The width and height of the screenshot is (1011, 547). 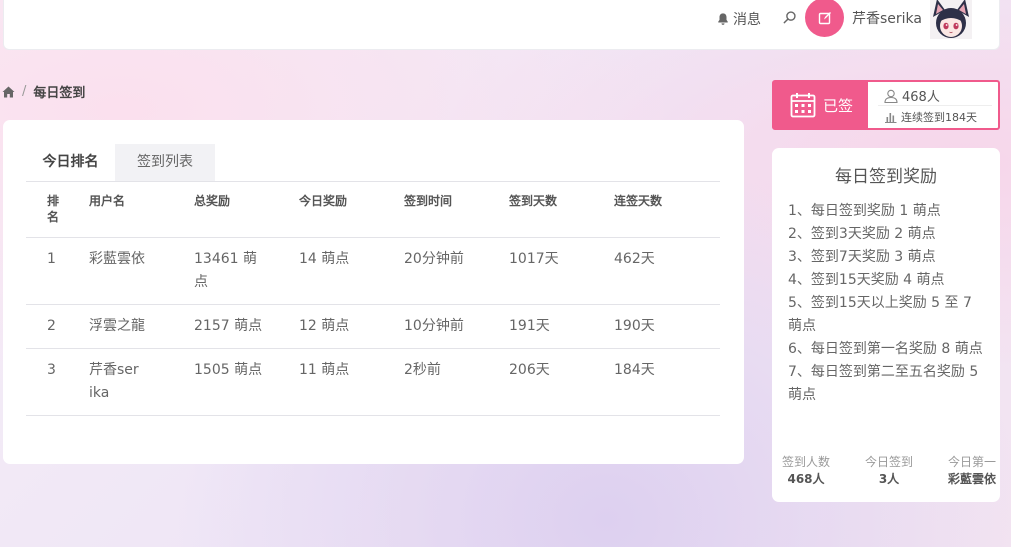 I want to click on cell-today-reward: 14 萌点, so click(x=351, y=271).